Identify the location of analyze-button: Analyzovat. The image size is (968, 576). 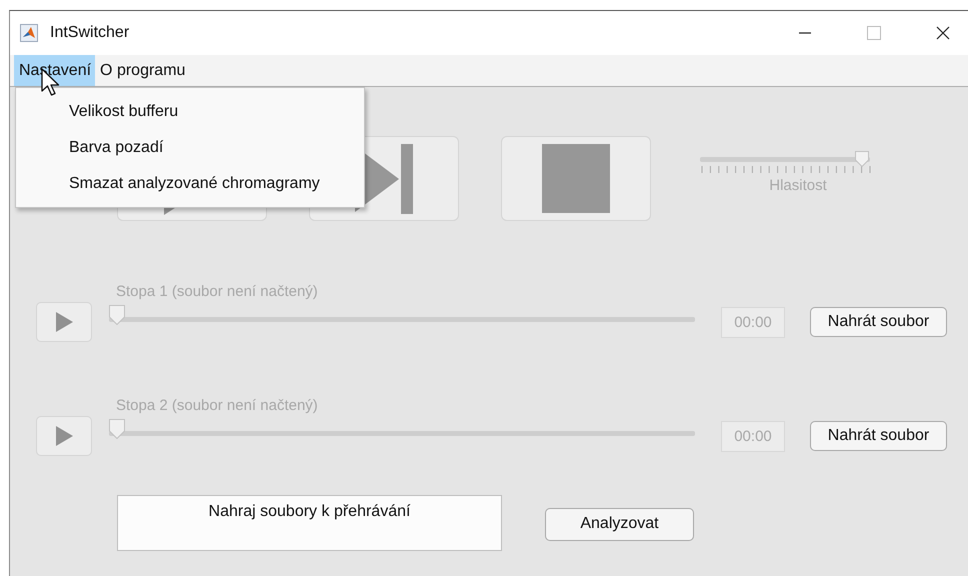
(619, 524).